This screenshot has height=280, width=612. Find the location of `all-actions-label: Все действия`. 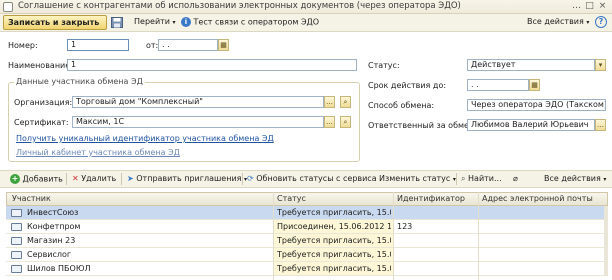

all-actions-label: Все действия is located at coordinates (555, 21).